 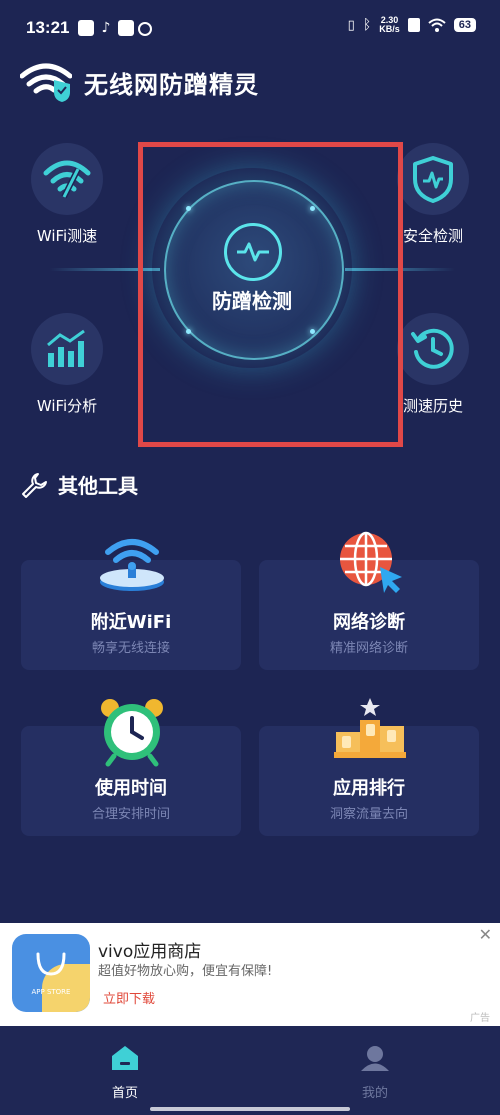 What do you see at coordinates (185, 971) in the screenshot?
I see `ad-subtitle: 超值好物放心购，便宜有保障!` at bounding box center [185, 971].